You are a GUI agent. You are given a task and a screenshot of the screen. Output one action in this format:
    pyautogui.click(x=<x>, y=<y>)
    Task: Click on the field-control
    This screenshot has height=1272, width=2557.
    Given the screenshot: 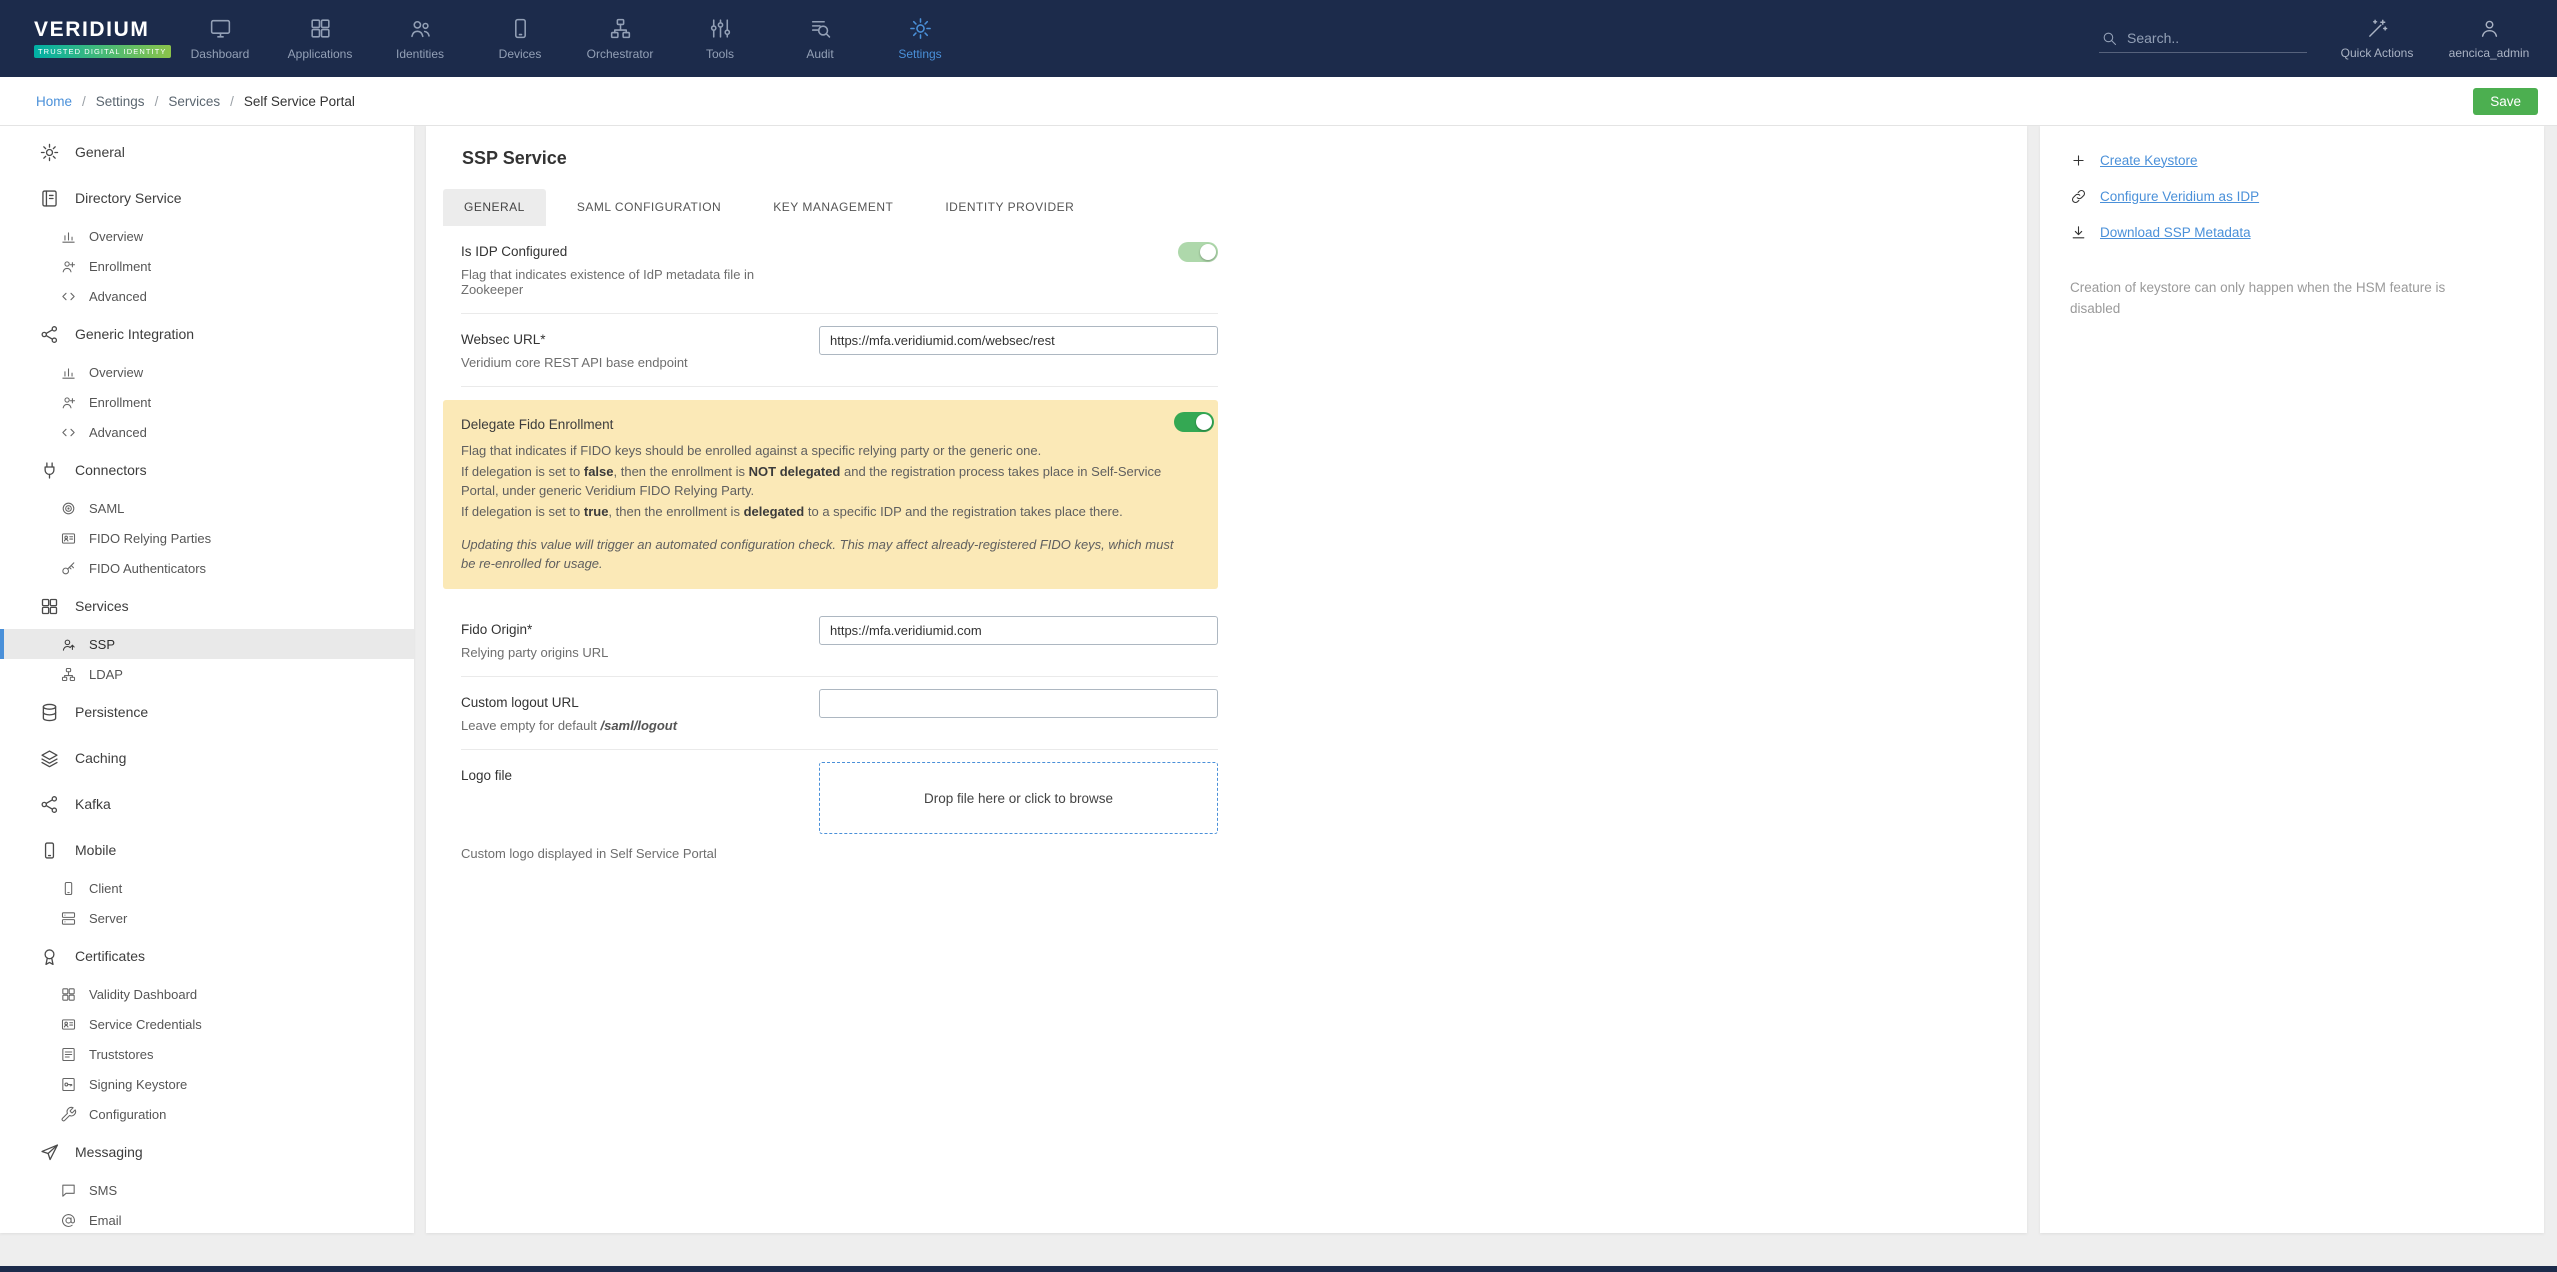 What is the action you would take?
    pyautogui.click(x=1018, y=711)
    